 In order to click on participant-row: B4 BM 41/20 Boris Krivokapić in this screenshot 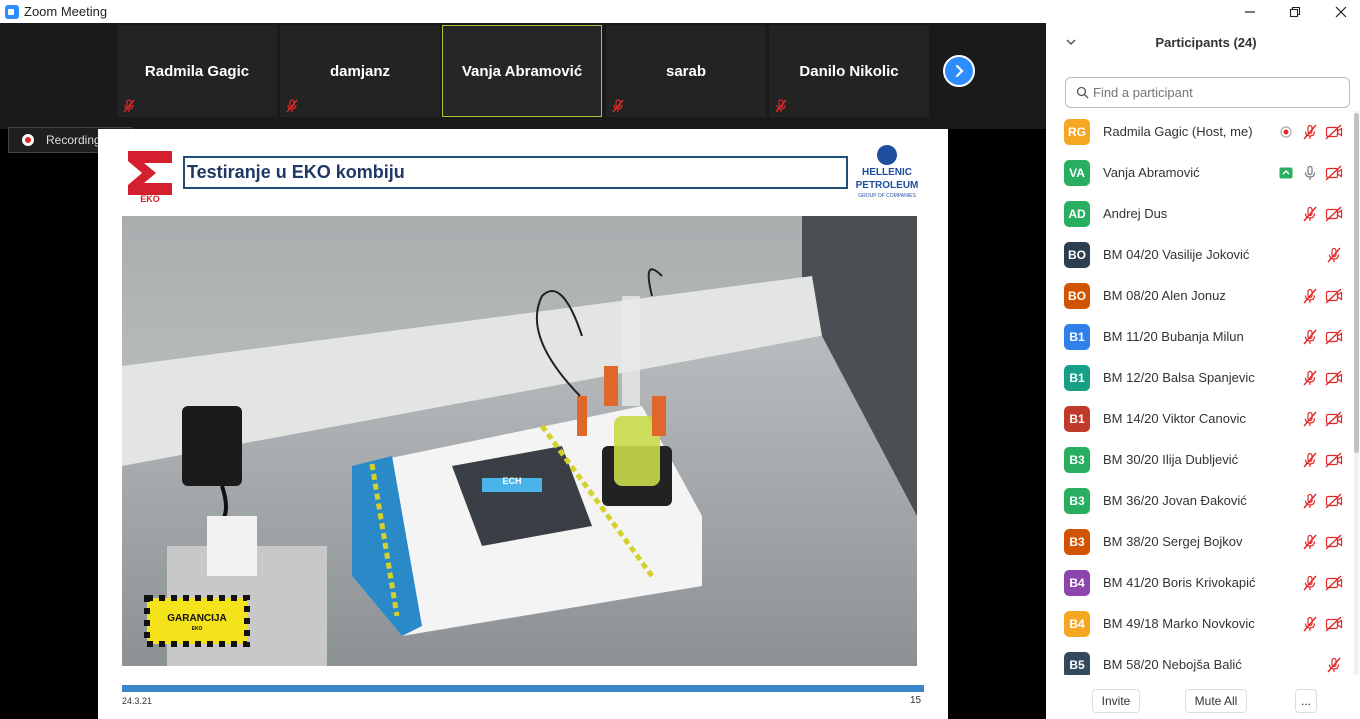, I will do `click(1200, 582)`.